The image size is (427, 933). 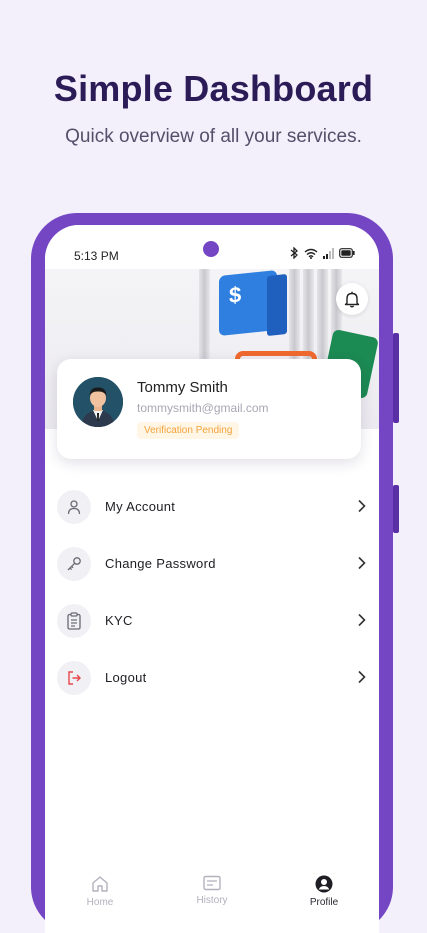 I want to click on profile-icon, so click(x=324, y=884).